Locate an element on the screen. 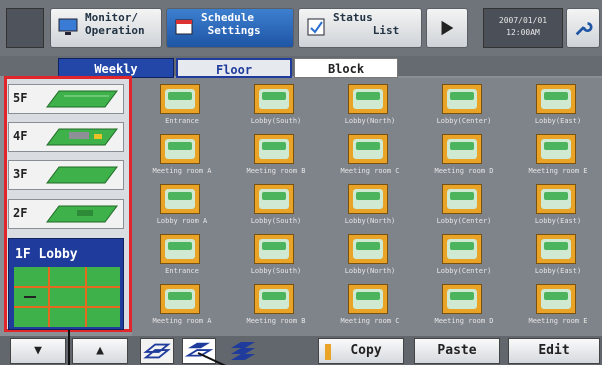  floor-item-5f: 5F is located at coordinates (66, 99).